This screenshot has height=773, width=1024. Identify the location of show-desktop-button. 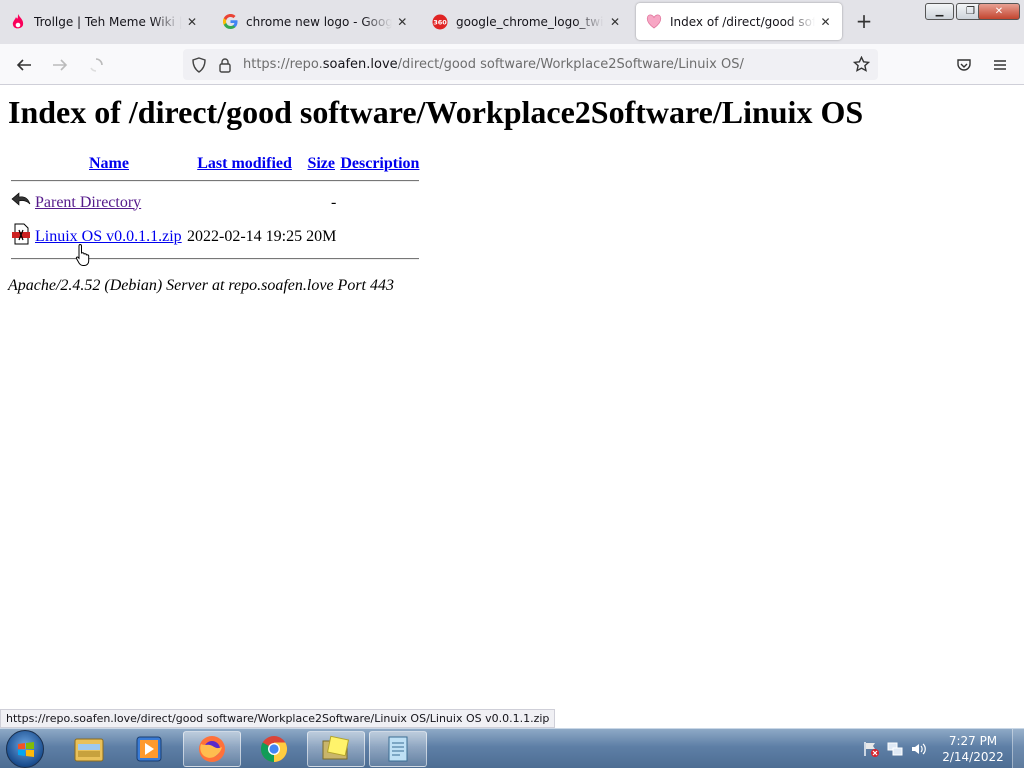
(1018, 749).